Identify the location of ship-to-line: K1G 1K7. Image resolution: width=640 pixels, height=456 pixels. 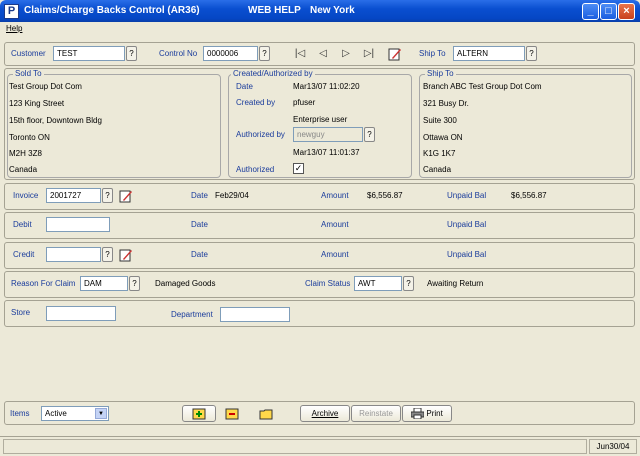
(439, 153).